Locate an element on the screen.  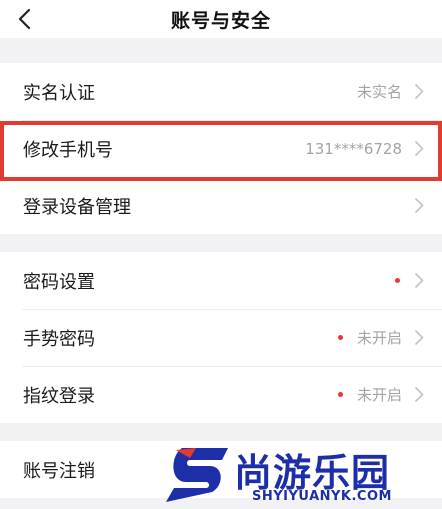
nav-header: 账号与安全 is located at coordinates (221, 19).